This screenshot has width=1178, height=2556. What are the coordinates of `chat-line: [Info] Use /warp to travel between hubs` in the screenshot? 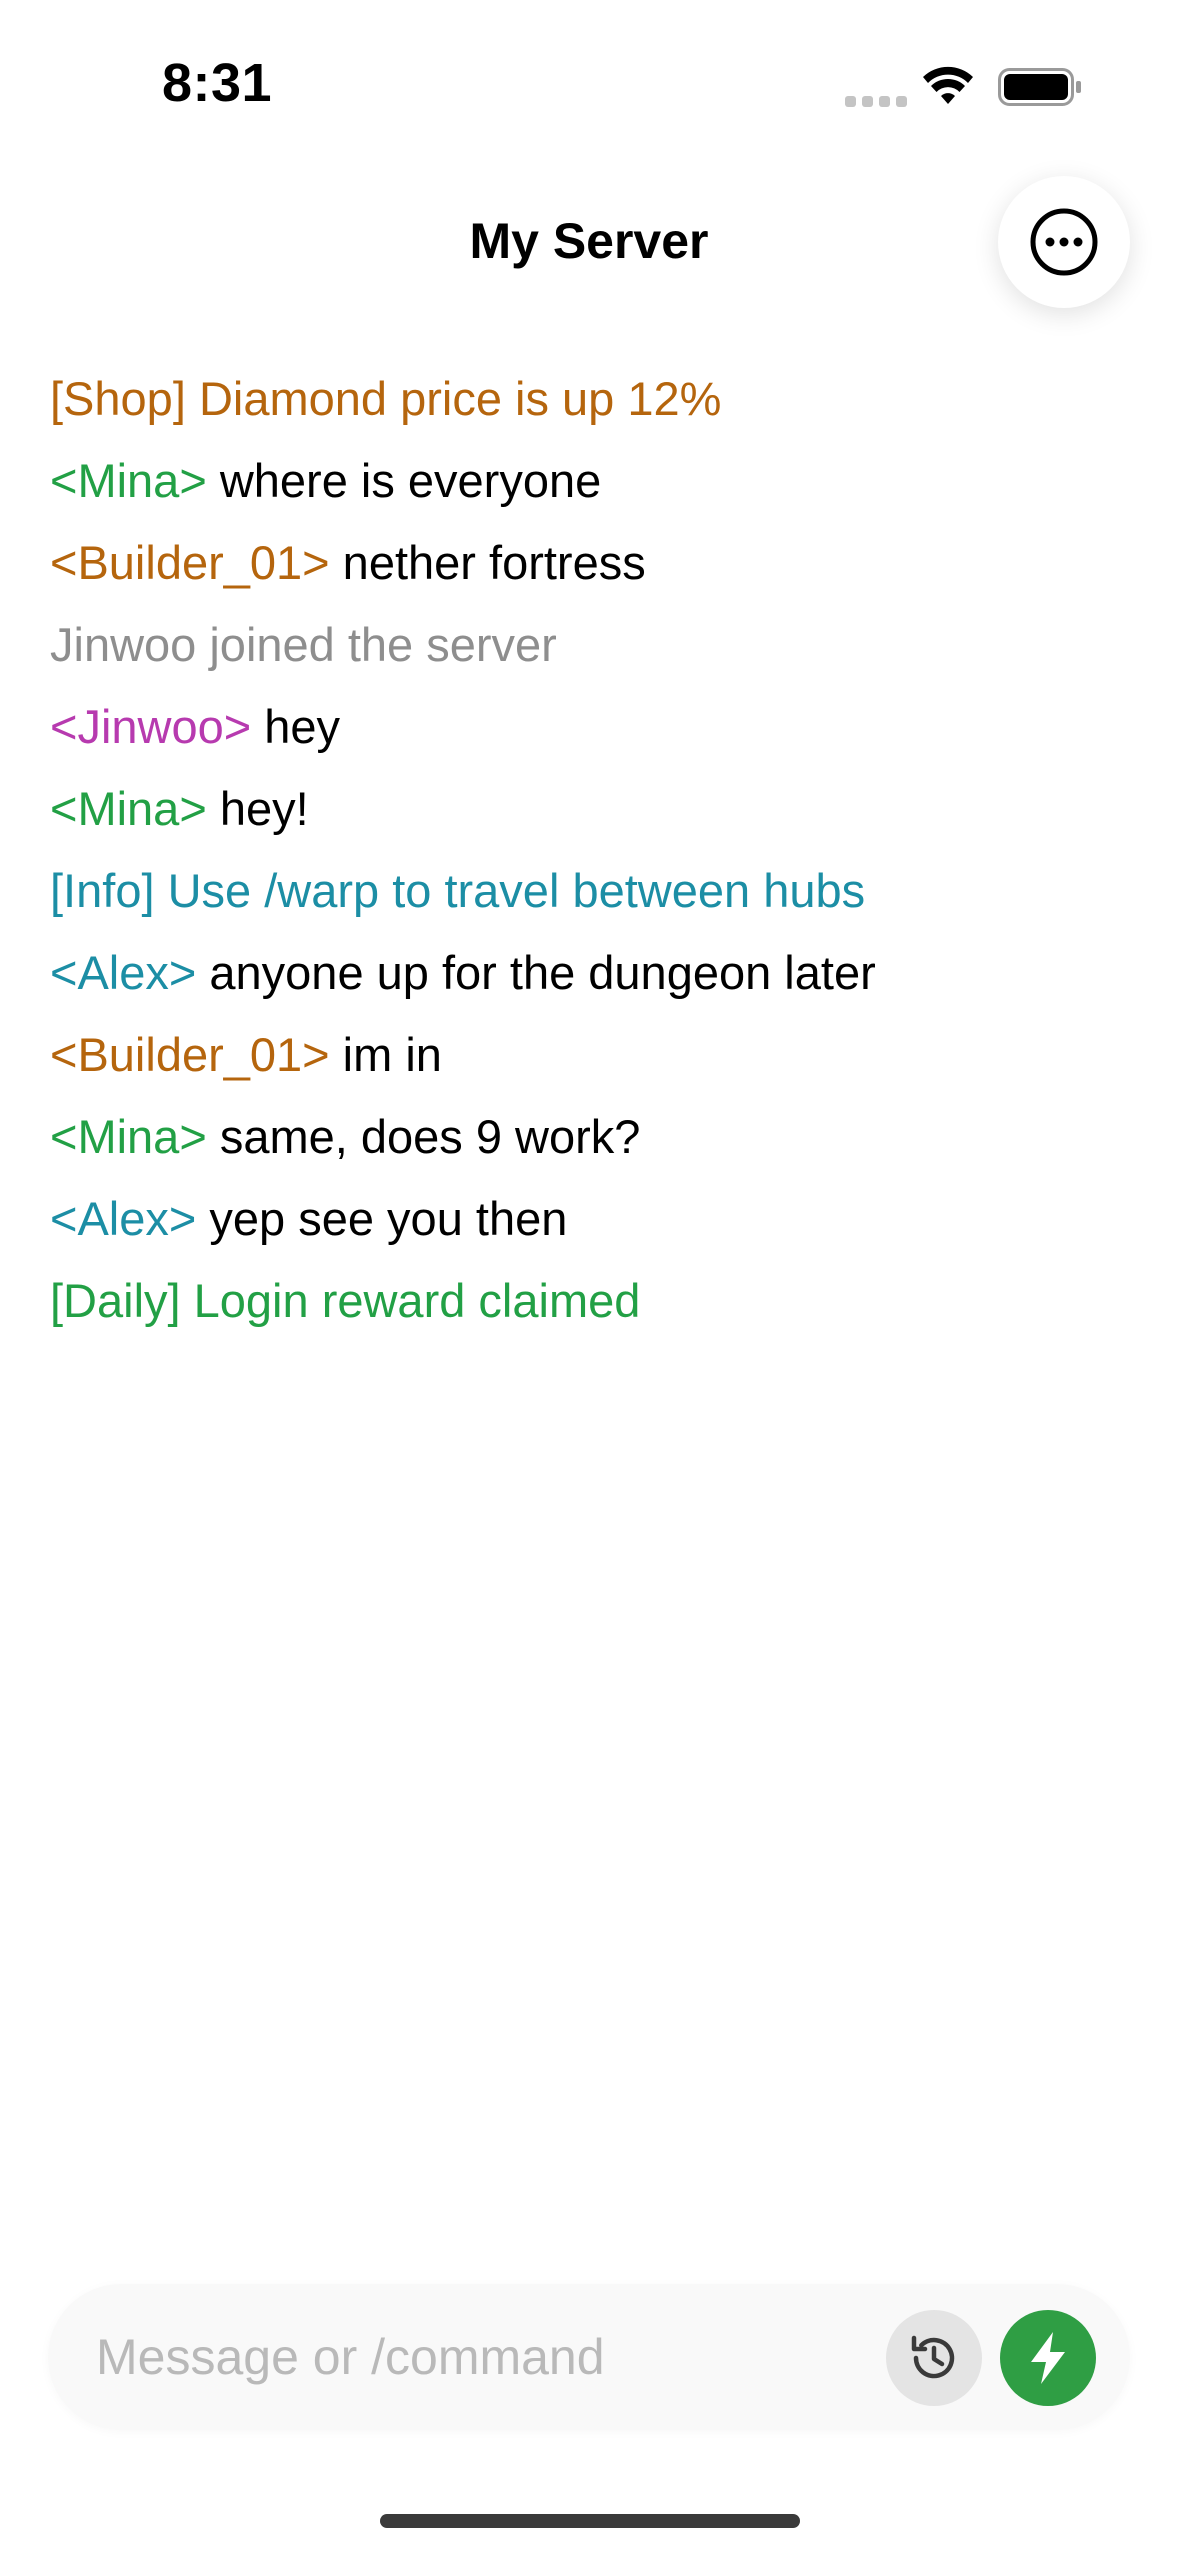 It's located at (590, 891).